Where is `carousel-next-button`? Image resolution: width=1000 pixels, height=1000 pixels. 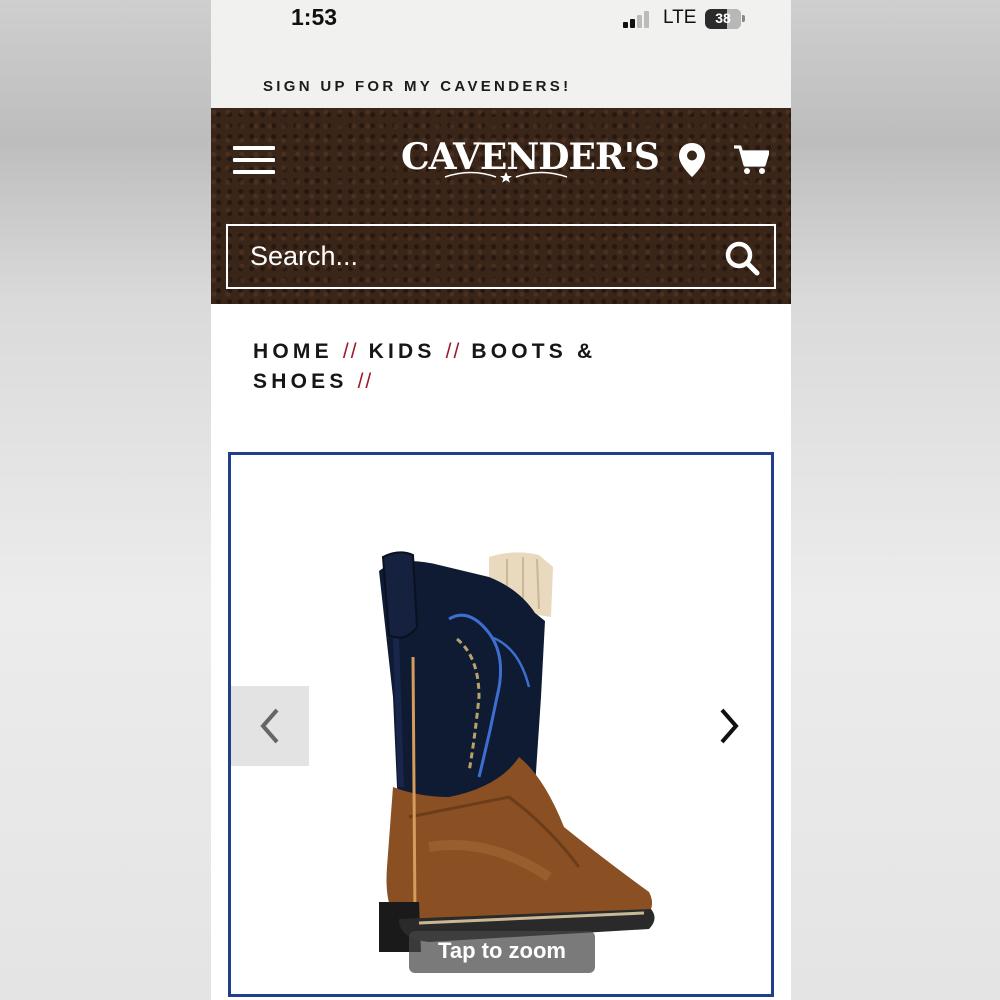
carousel-next-button is located at coordinates (729, 726).